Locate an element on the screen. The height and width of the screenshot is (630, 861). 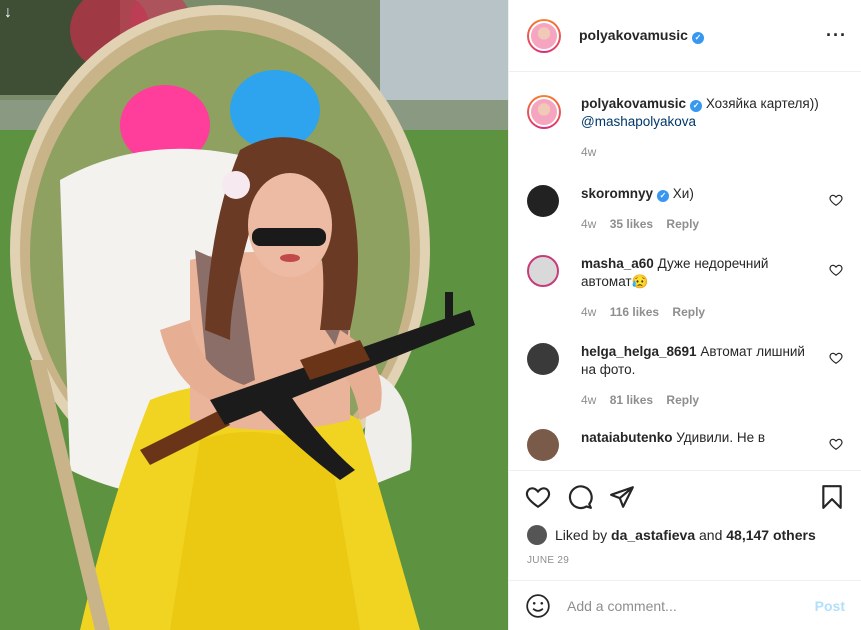
comment-item: nataiabutenko Удивили. Не в is located at coordinates (686, 445).